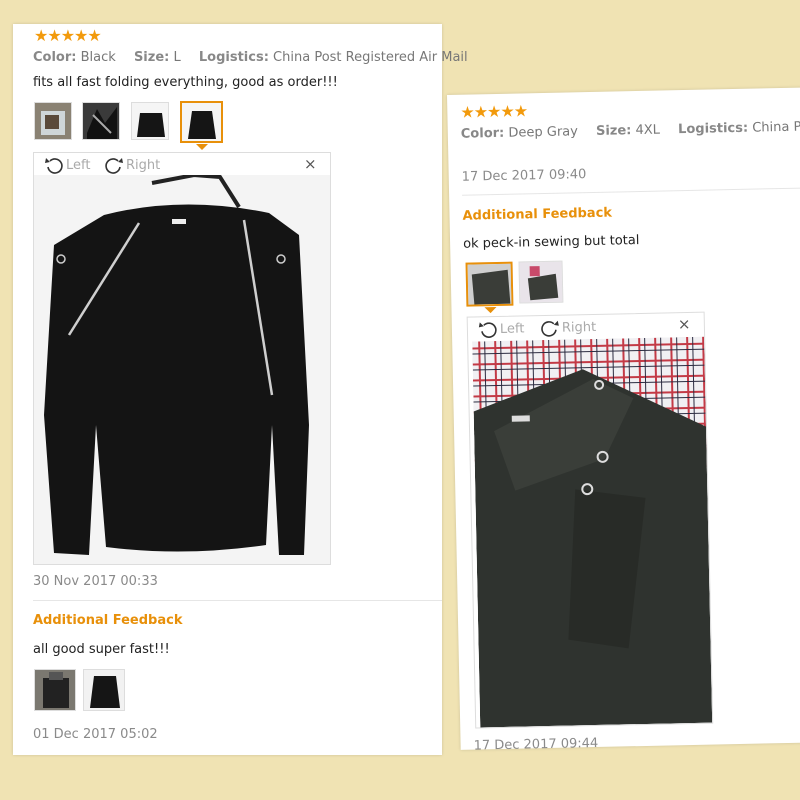 The image size is (800, 800). Describe the element at coordinates (370, 57) in the screenshot. I see `logistics-value: China Post Registered Air Mail` at that location.